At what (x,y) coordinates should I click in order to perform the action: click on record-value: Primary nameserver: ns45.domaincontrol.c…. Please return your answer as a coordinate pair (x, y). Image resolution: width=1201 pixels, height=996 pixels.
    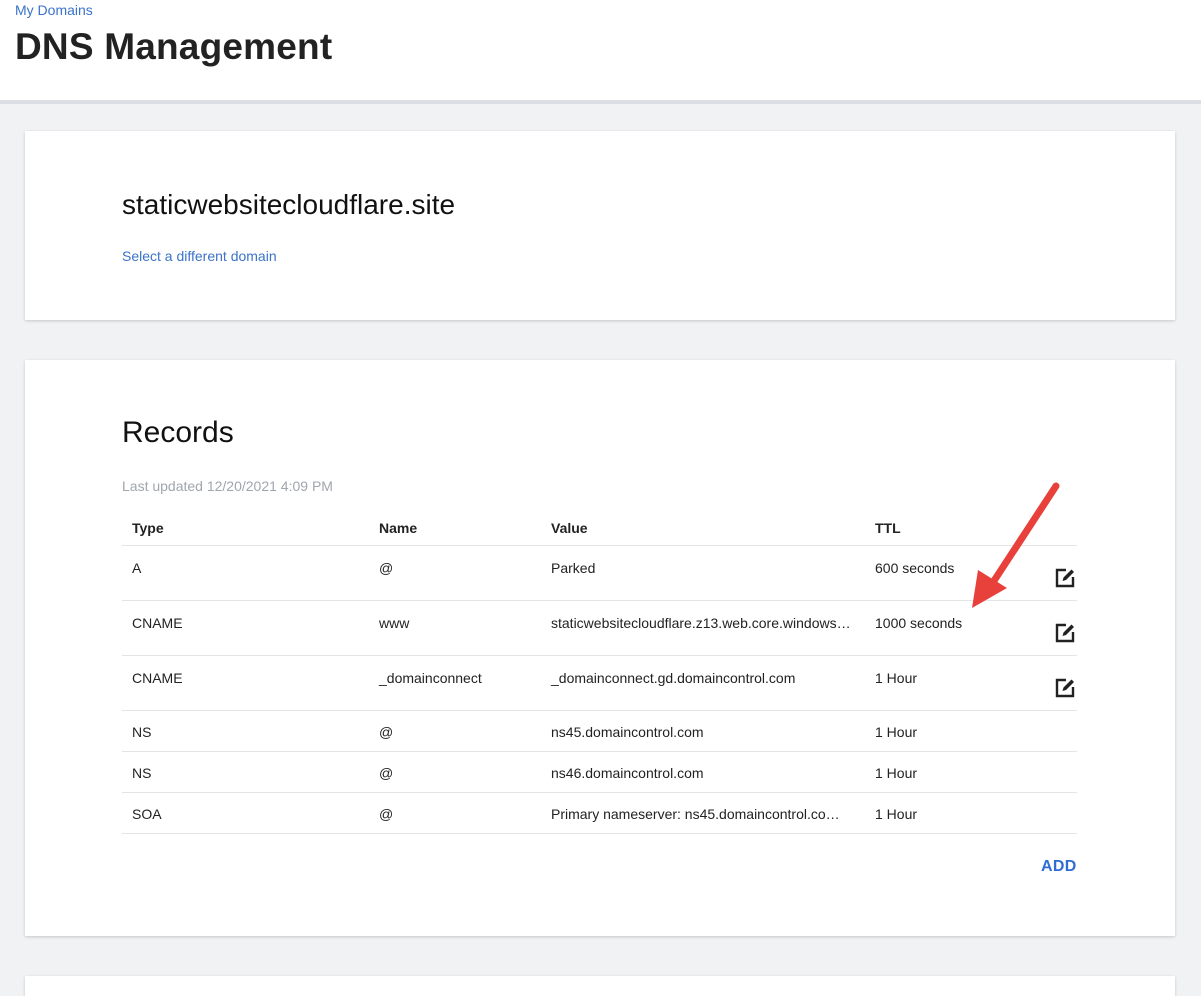
    Looking at the image, I should click on (703, 813).